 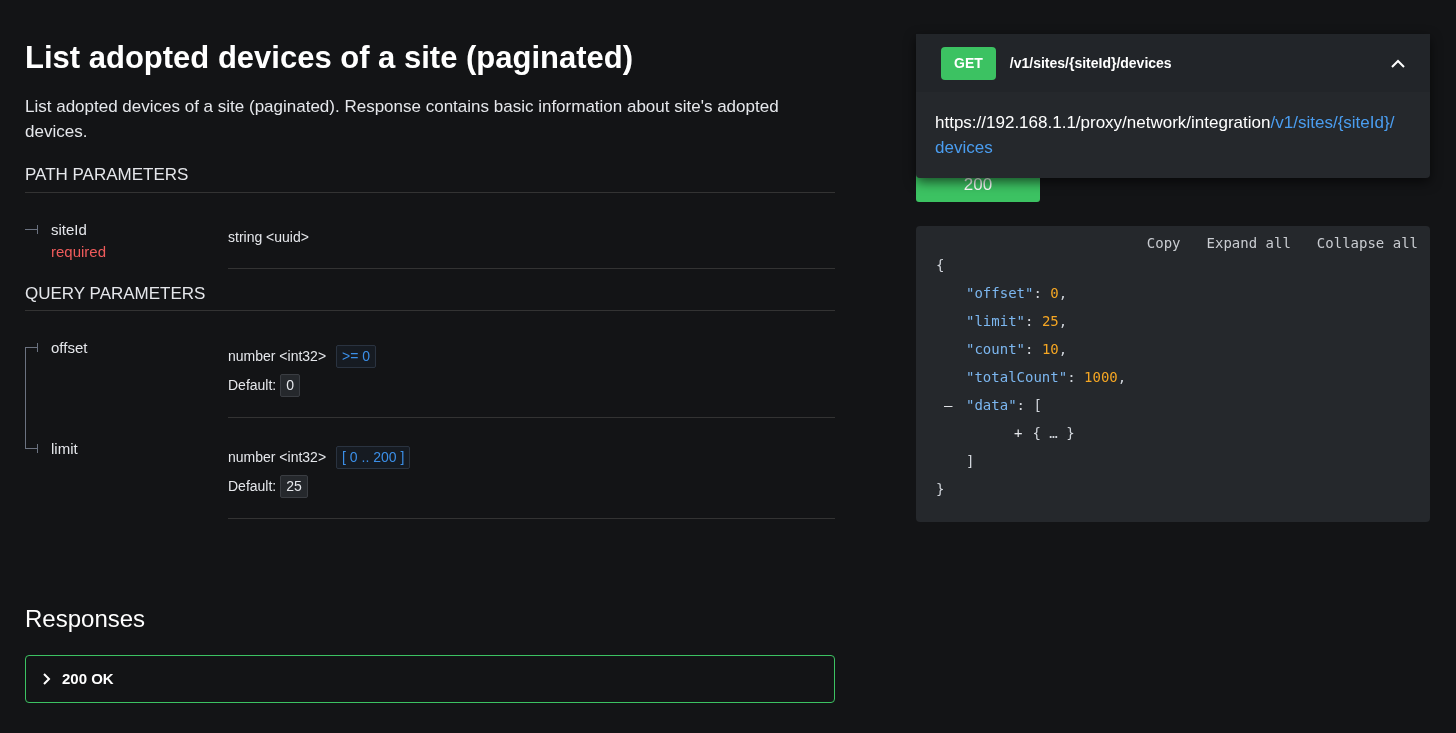 I want to click on param-name: offset, so click(x=69, y=348).